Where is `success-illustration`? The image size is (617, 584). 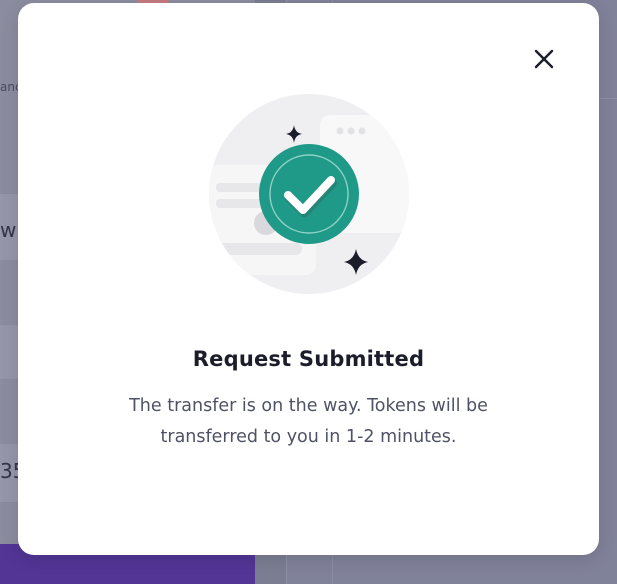
success-illustration is located at coordinates (309, 194).